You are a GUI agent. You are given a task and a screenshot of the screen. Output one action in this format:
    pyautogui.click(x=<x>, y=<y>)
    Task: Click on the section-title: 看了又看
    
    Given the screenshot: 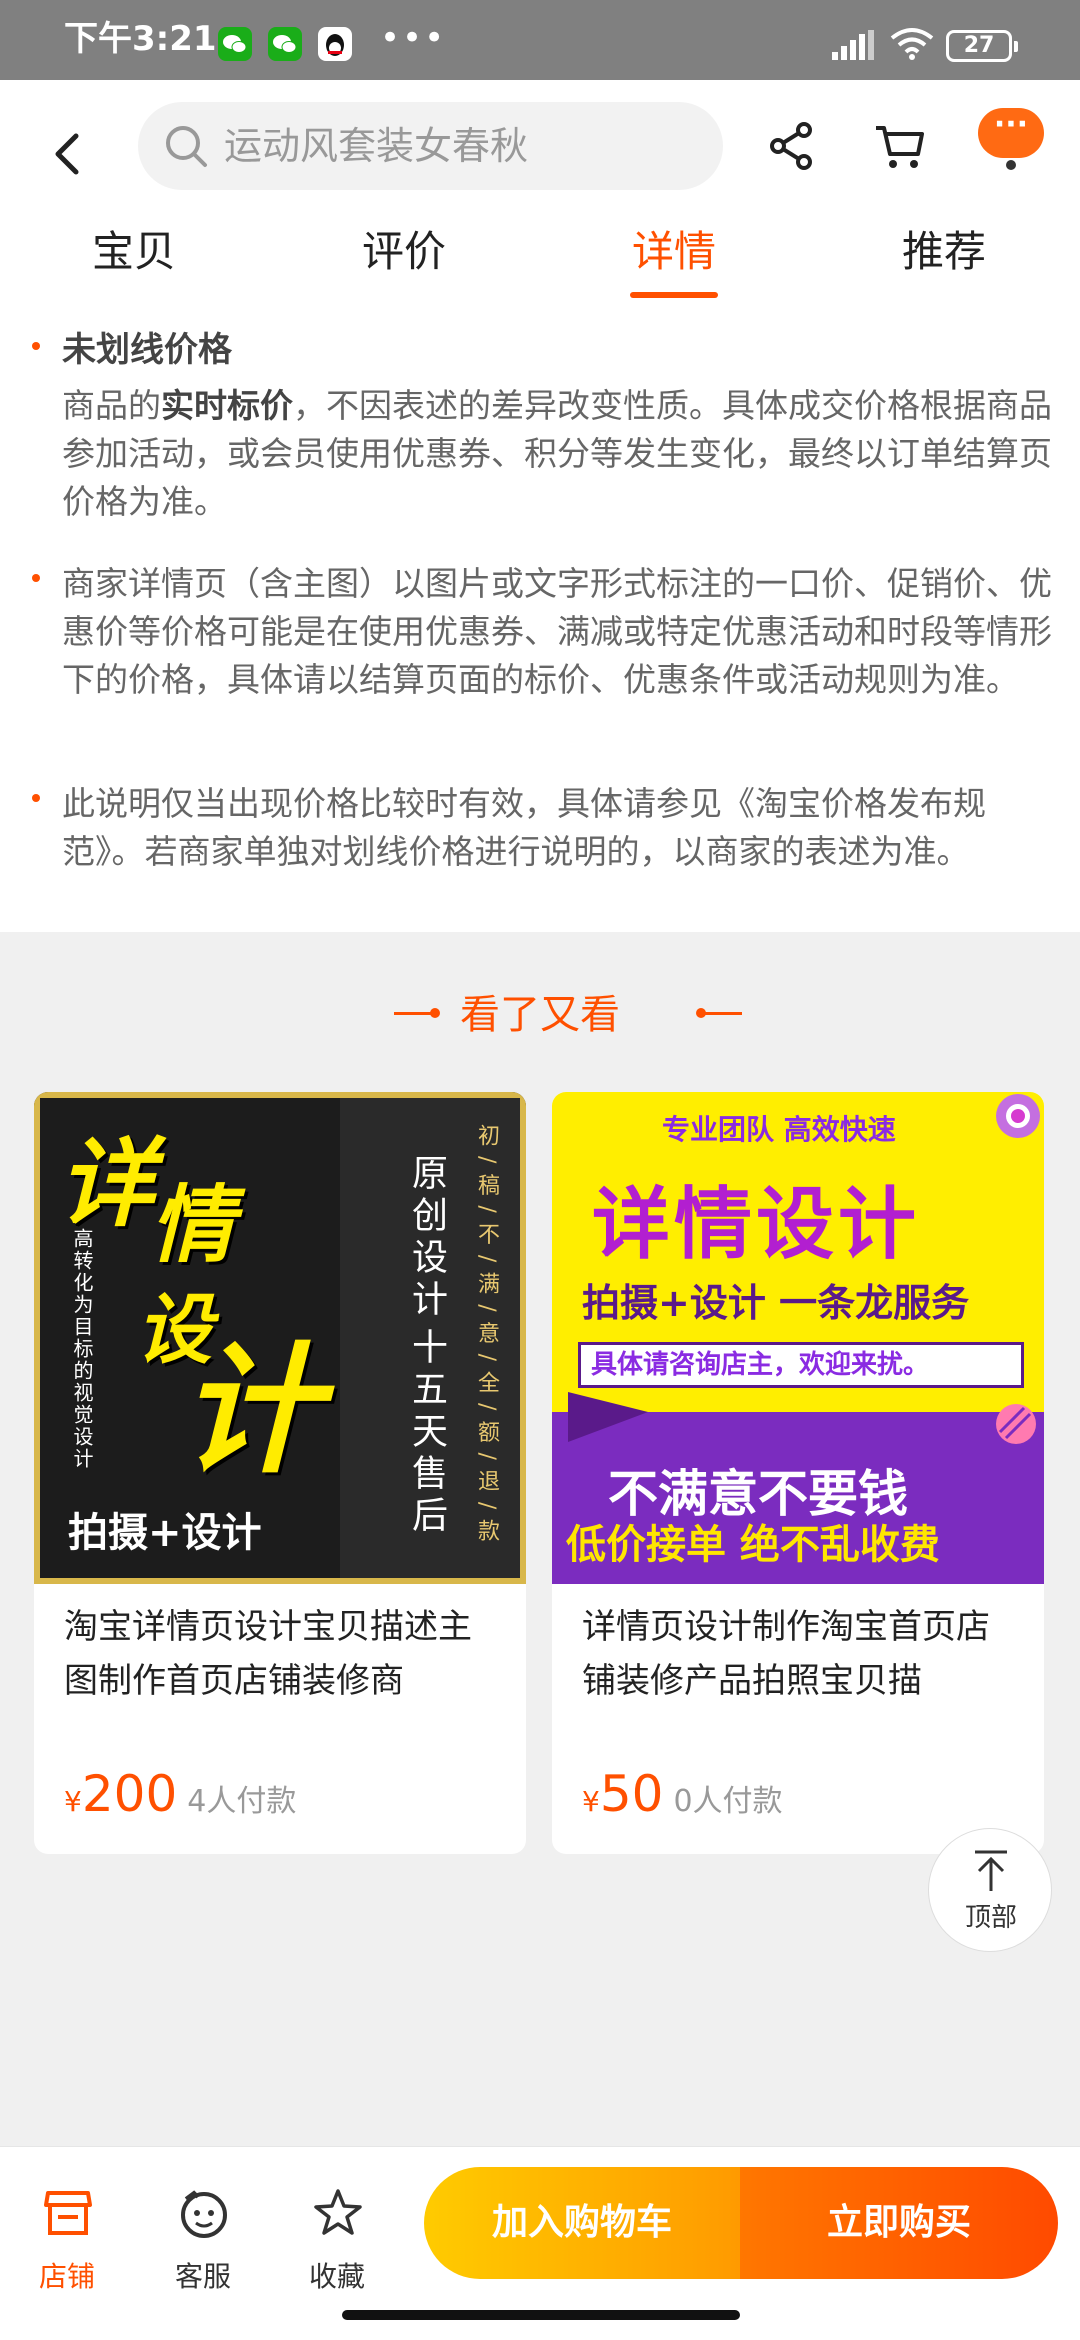 What is the action you would take?
    pyautogui.click(x=540, y=1015)
    